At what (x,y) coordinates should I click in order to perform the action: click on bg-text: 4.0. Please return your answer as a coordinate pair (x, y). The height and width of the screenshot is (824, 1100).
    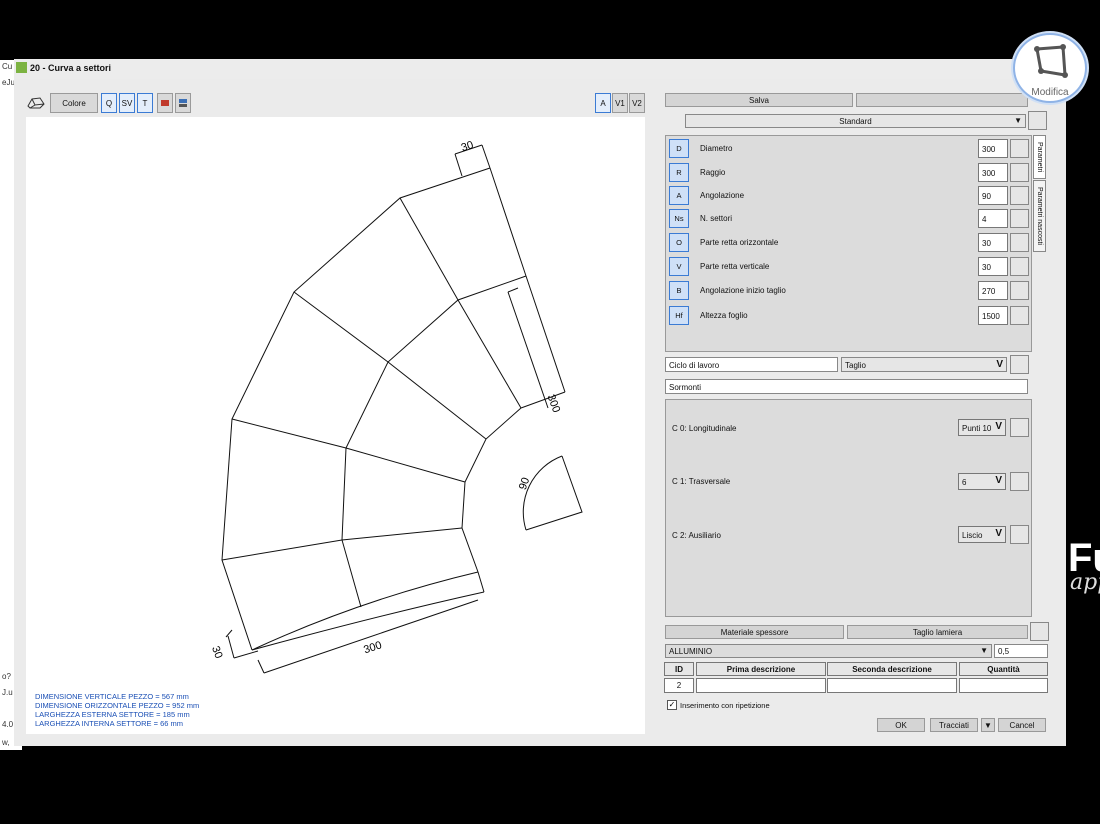
    Looking at the image, I should click on (8, 724).